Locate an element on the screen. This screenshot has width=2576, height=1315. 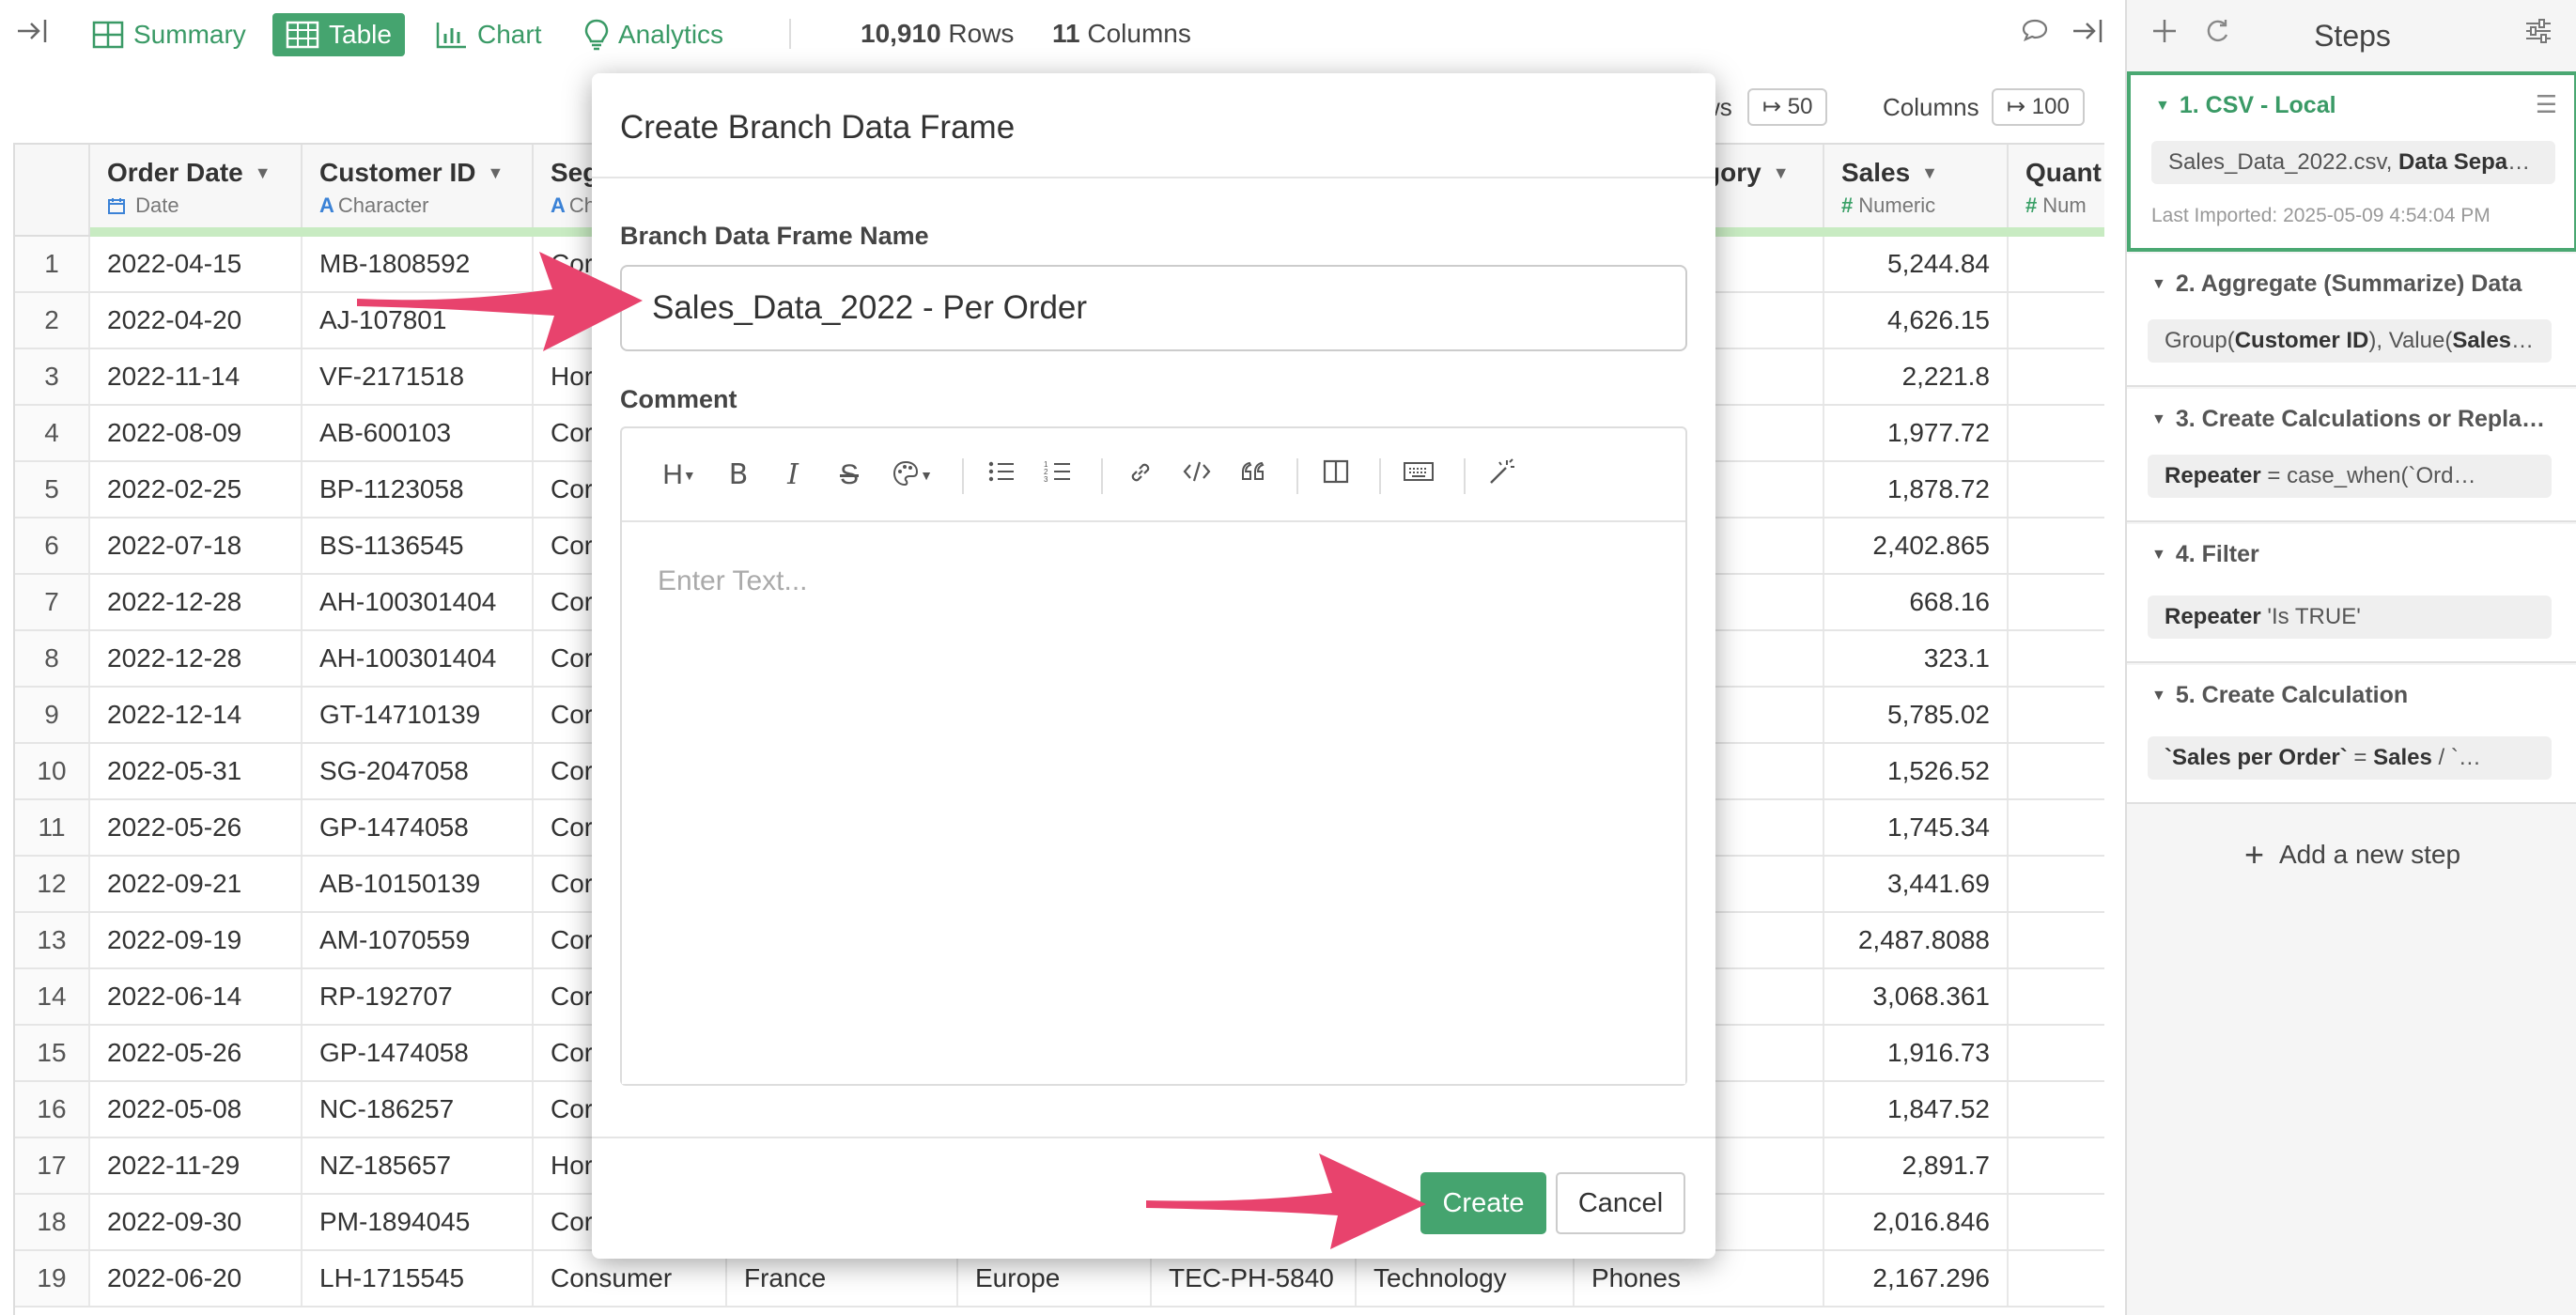
cell-customer-id: GT-14710139 is located at coordinates (418, 715).